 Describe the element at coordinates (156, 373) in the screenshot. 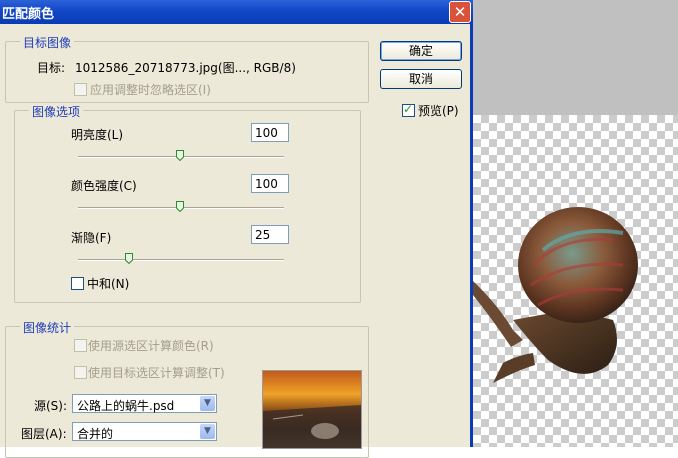

I see `use-target-selection-label: 使用目标选区计算调整(T)` at that location.